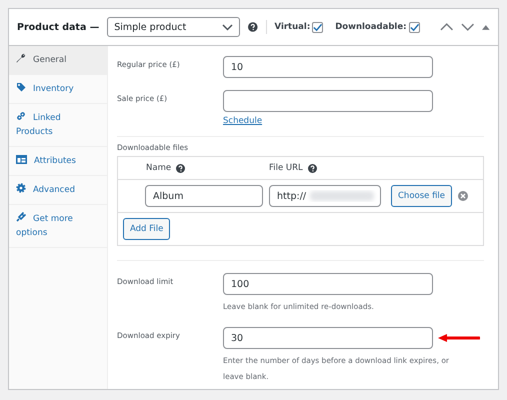 This screenshot has height=400, width=507. I want to click on sidebar-tab: Advanced, so click(58, 190).